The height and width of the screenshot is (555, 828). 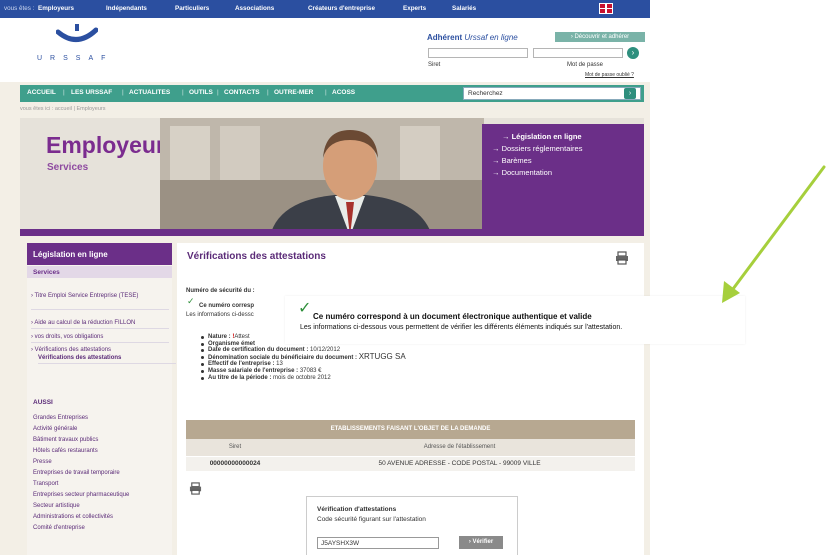 What do you see at coordinates (65, 451) in the screenshot?
I see `sidebar-cat-hcr: Hôtels cafés restaurants` at bounding box center [65, 451].